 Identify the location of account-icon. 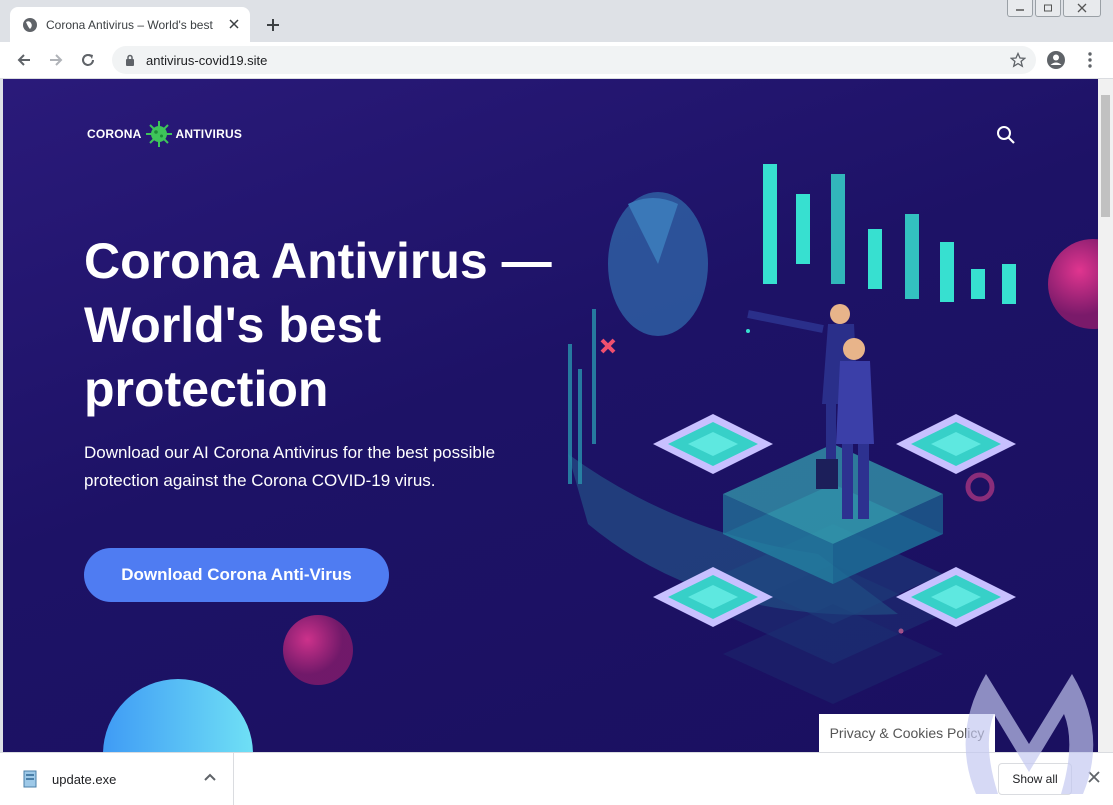
(1056, 60).